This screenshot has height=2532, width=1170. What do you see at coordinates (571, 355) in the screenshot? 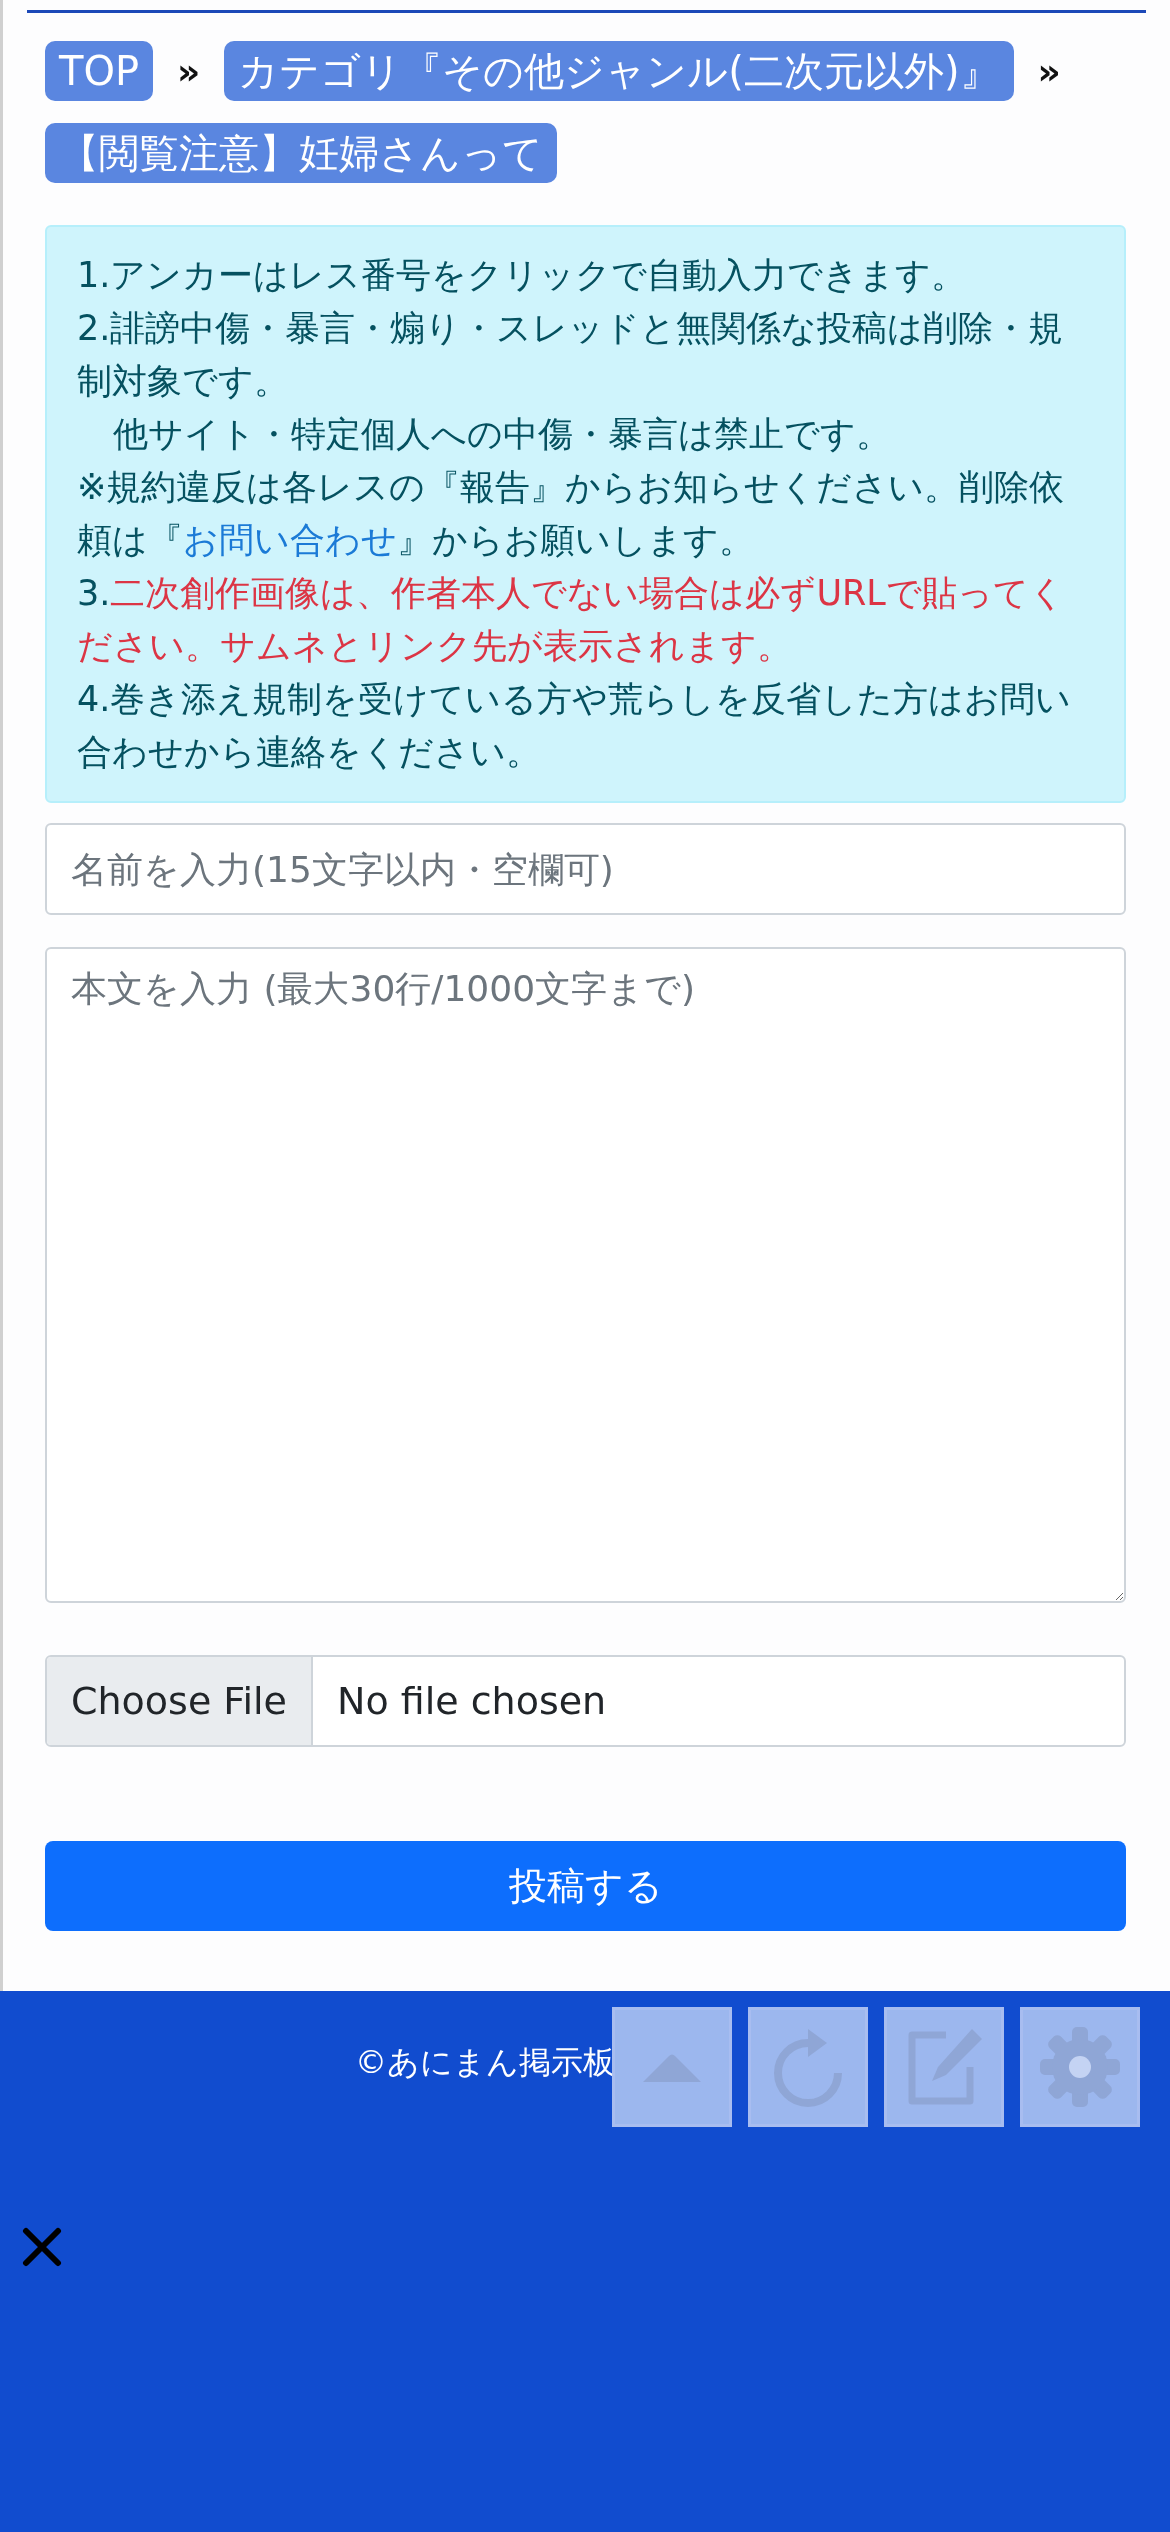
I see `notice-line: 2.誹謗中傷・暴言・煽り・スレッドと無関係な投稿は削除・規制対象です。` at bounding box center [571, 355].